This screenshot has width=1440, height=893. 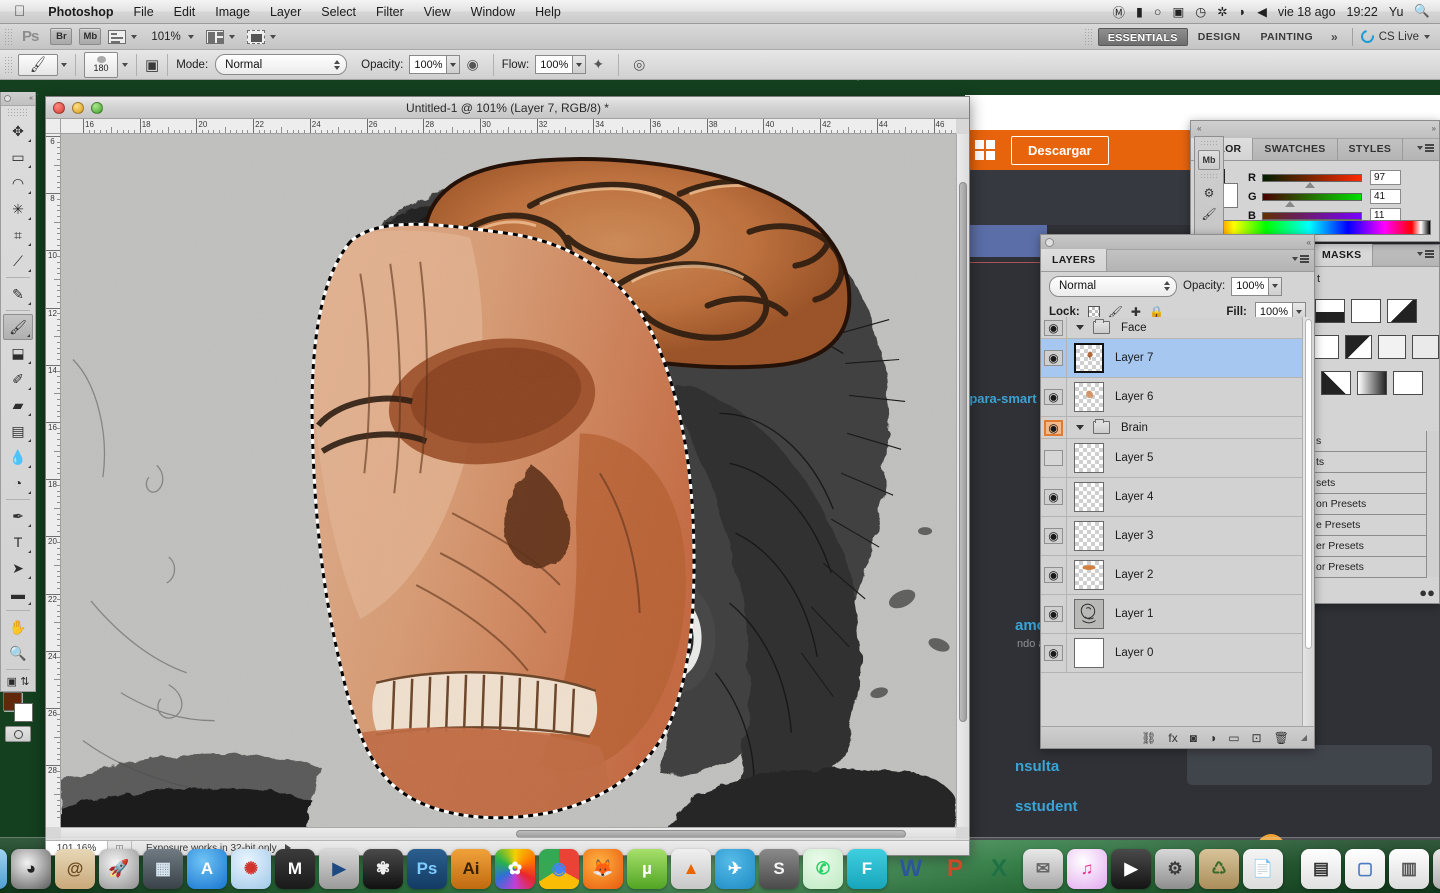 What do you see at coordinates (31, 98) in the screenshot?
I see `collapse-panel-icon: «` at bounding box center [31, 98].